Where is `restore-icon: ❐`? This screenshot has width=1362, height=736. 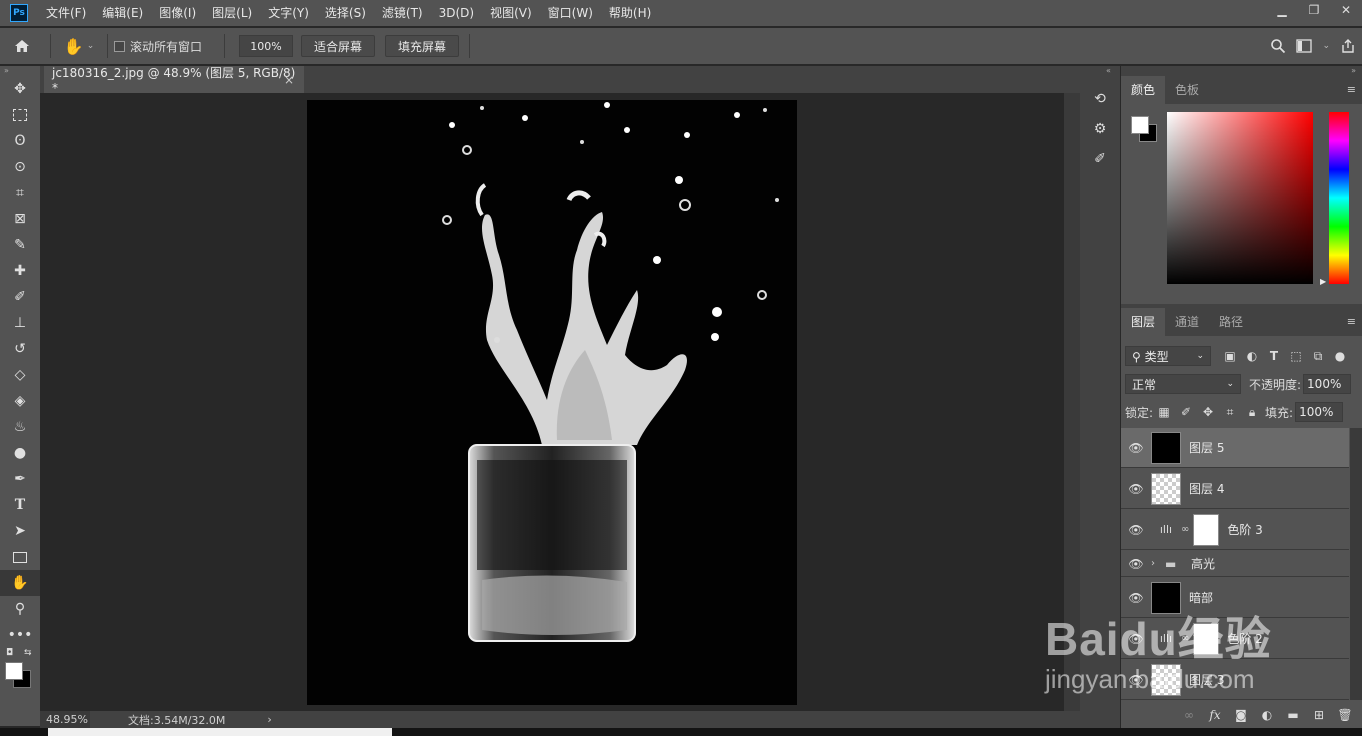 restore-icon: ❐ is located at coordinates (1314, 10).